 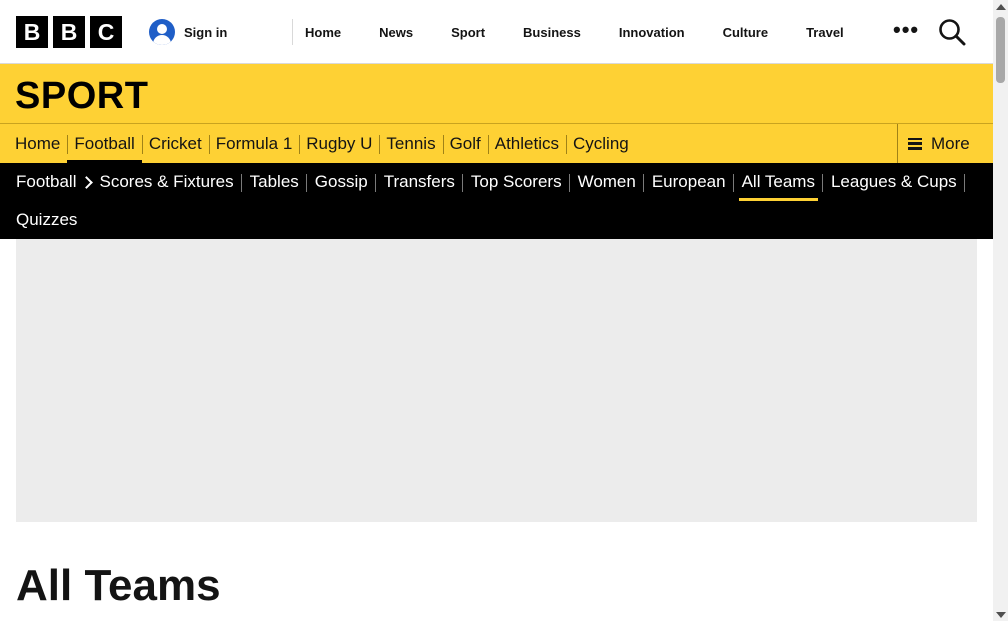 What do you see at coordinates (420, 182) in the screenshot?
I see `secondary-nav-transfers: Transfers` at bounding box center [420, 182].